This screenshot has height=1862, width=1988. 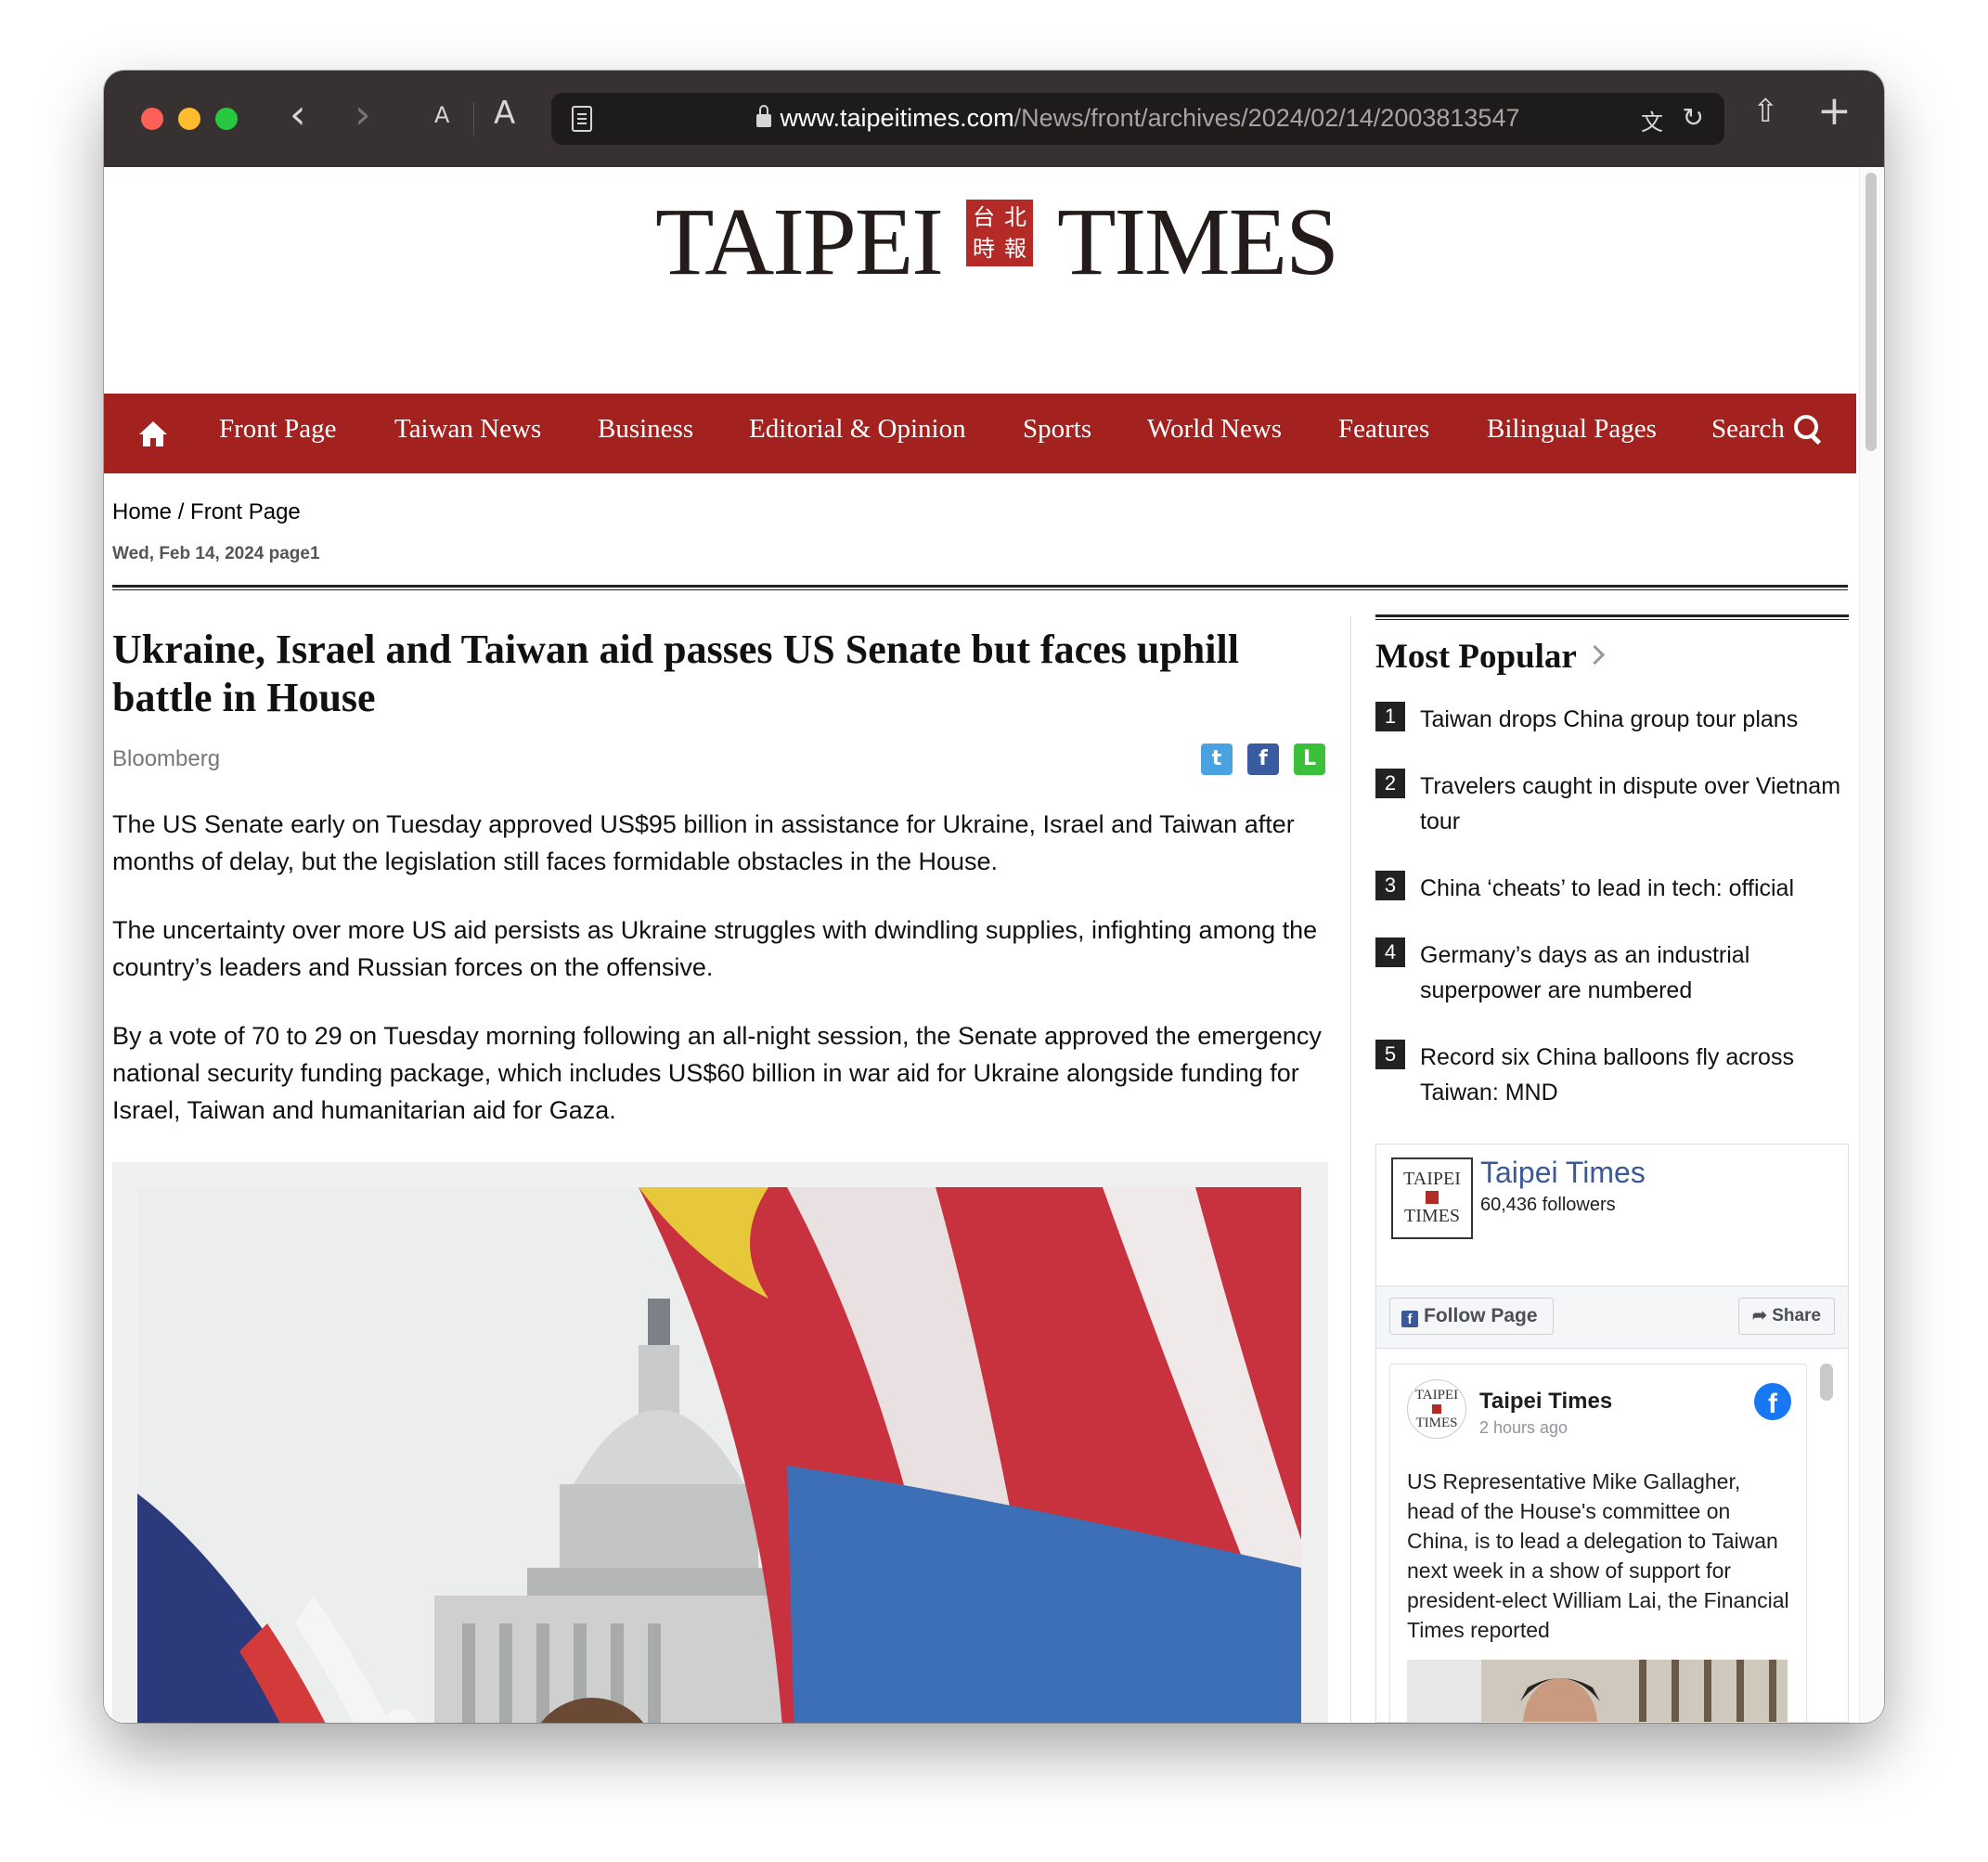 I want to click on seal-char: 北, so click(x=1014, y=217).